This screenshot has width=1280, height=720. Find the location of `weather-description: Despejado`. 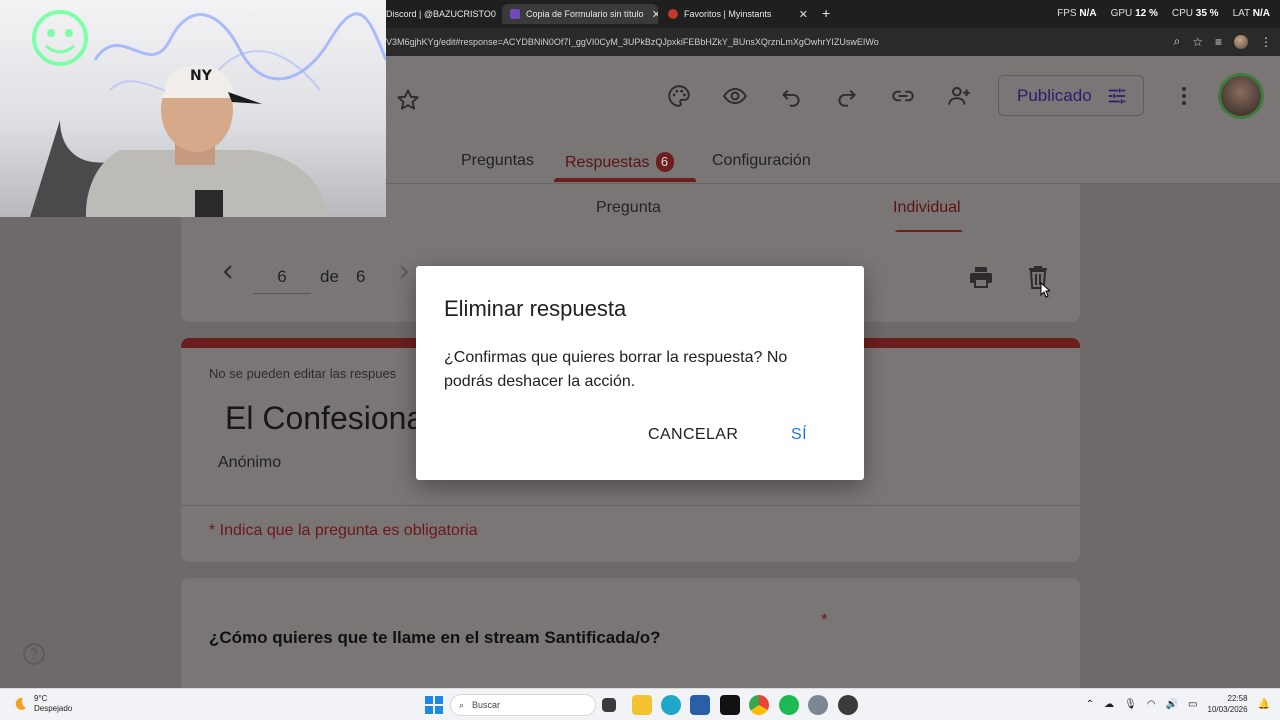

weather-description: Despejado is located at coordinates (53, 708).